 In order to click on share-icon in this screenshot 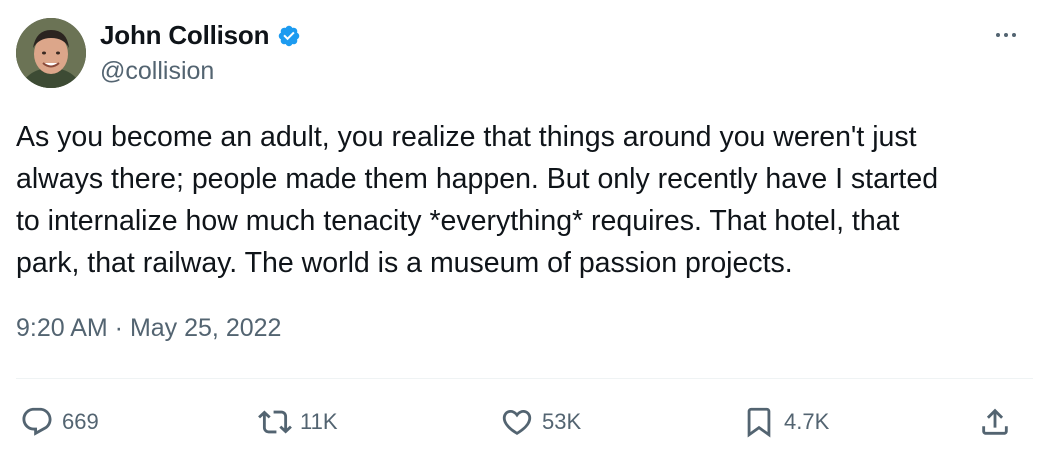, I will do `click(995, 421)`.